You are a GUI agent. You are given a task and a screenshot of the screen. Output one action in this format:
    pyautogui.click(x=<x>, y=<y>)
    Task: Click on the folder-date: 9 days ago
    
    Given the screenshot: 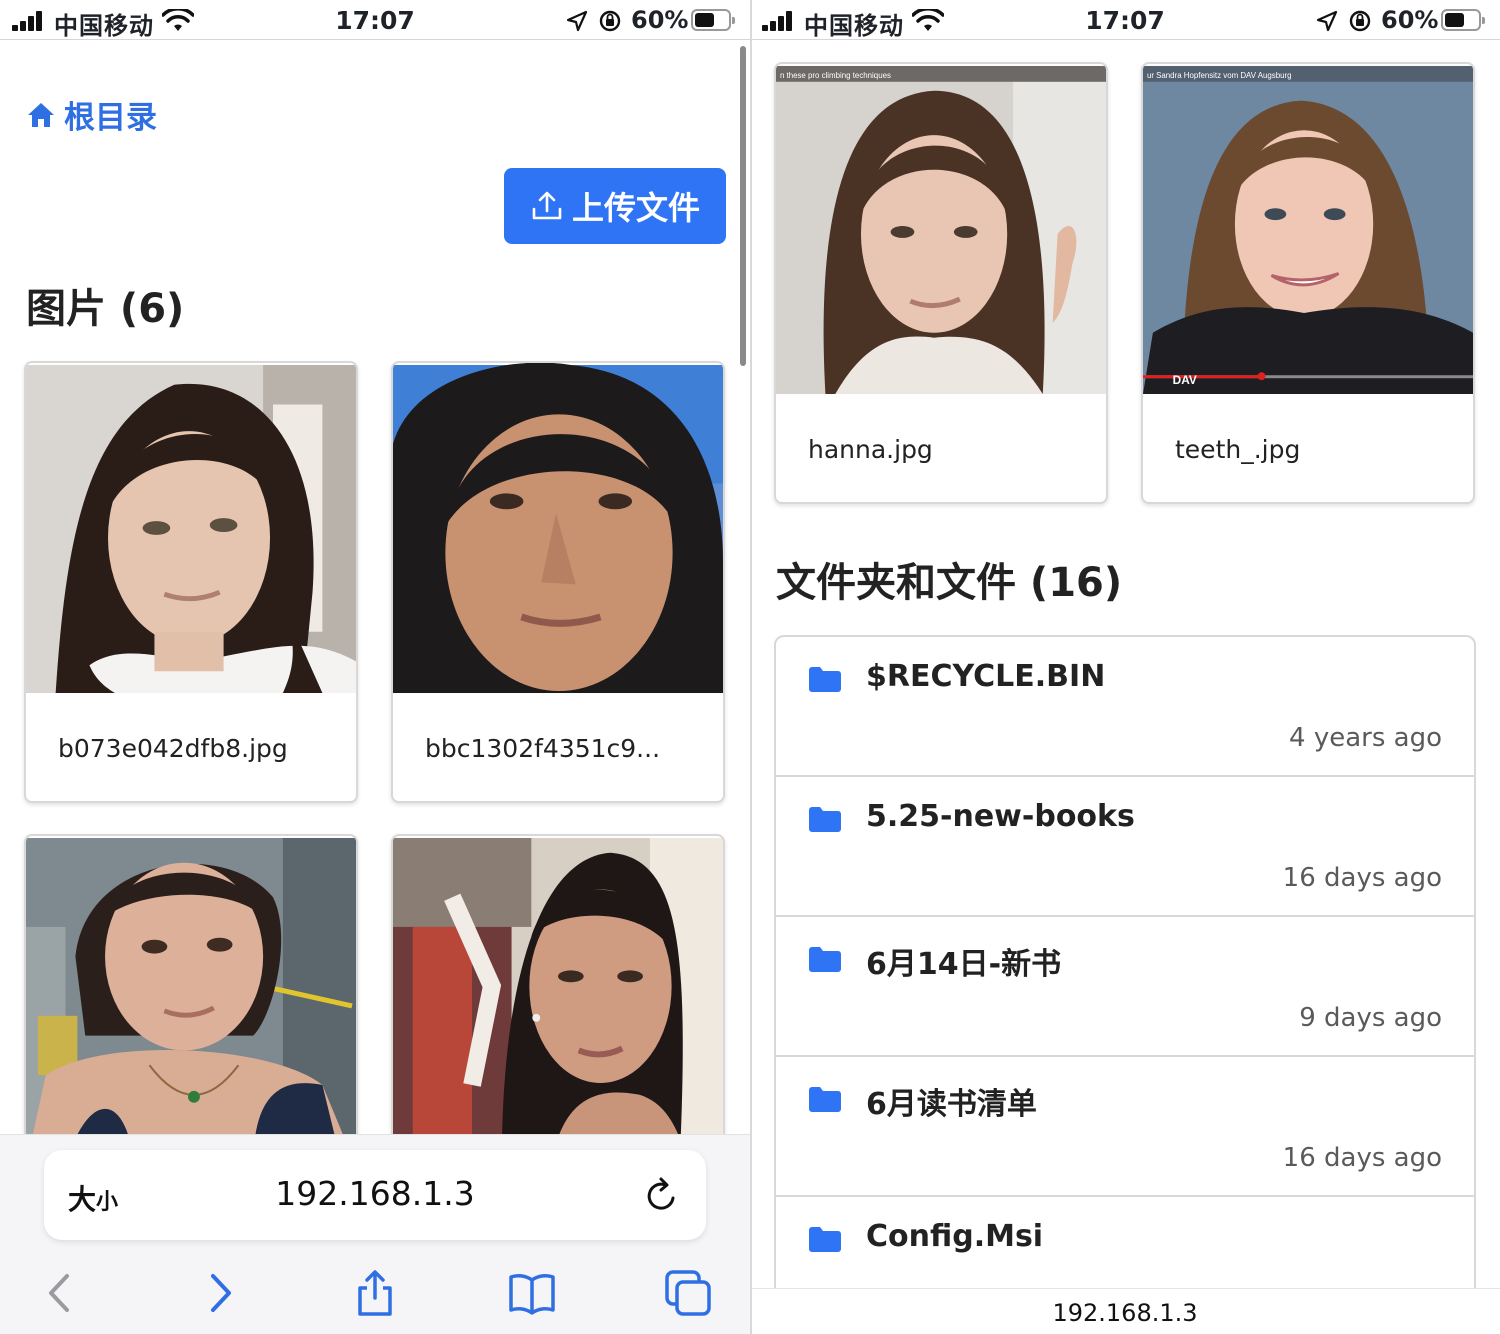 What is the action you would take?
    pyautogui.click(x=1370, y=1018)
    